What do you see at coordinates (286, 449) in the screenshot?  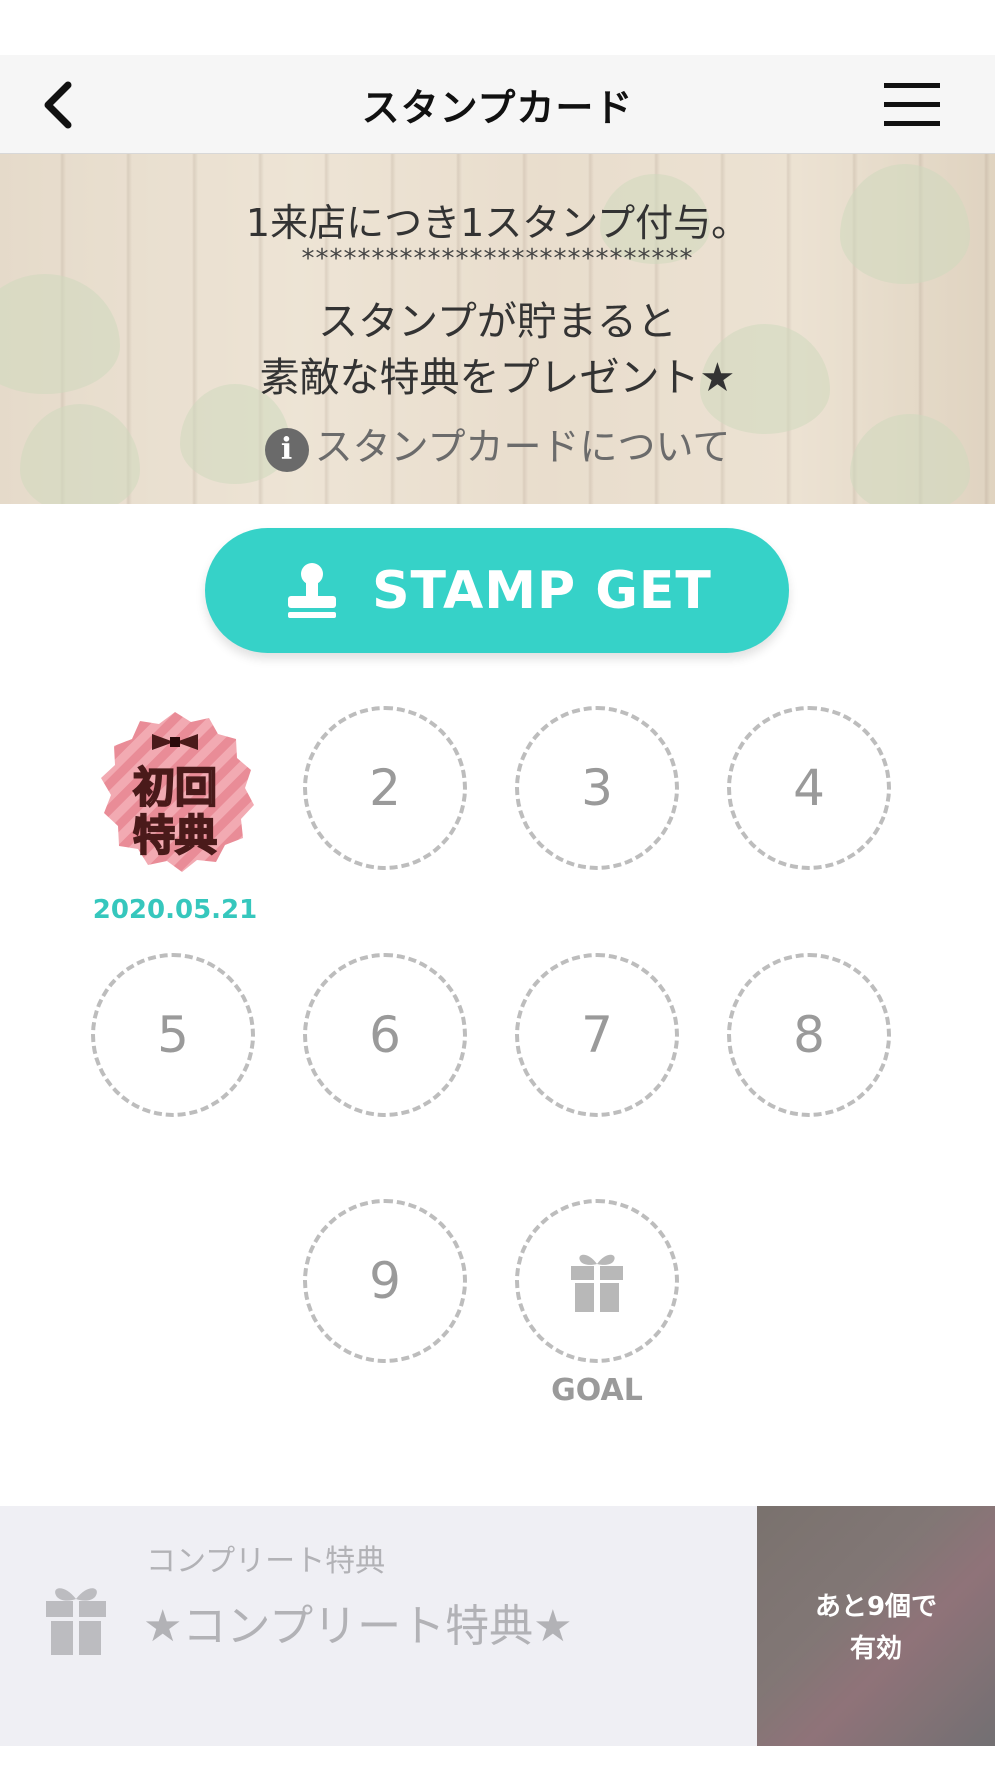 I see `info-icon: i` at bounding box center [286, 449].